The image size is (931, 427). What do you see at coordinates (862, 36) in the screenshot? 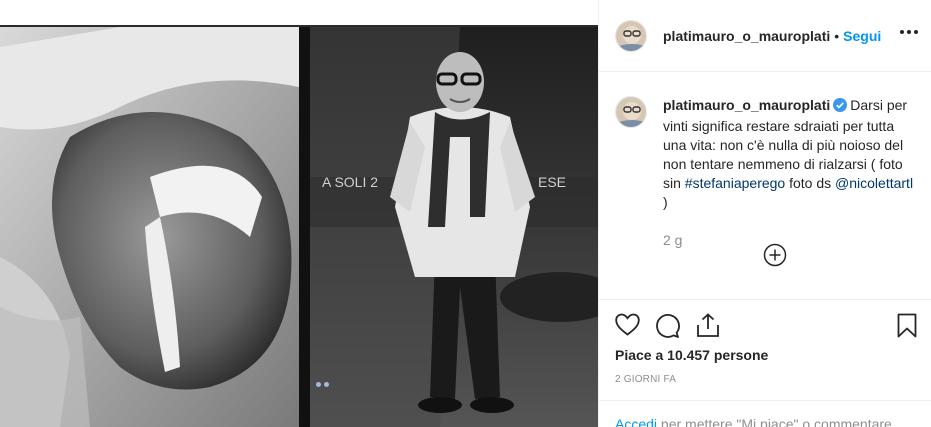
I see `follow-button: Segui` at bounding box center [862, 36].